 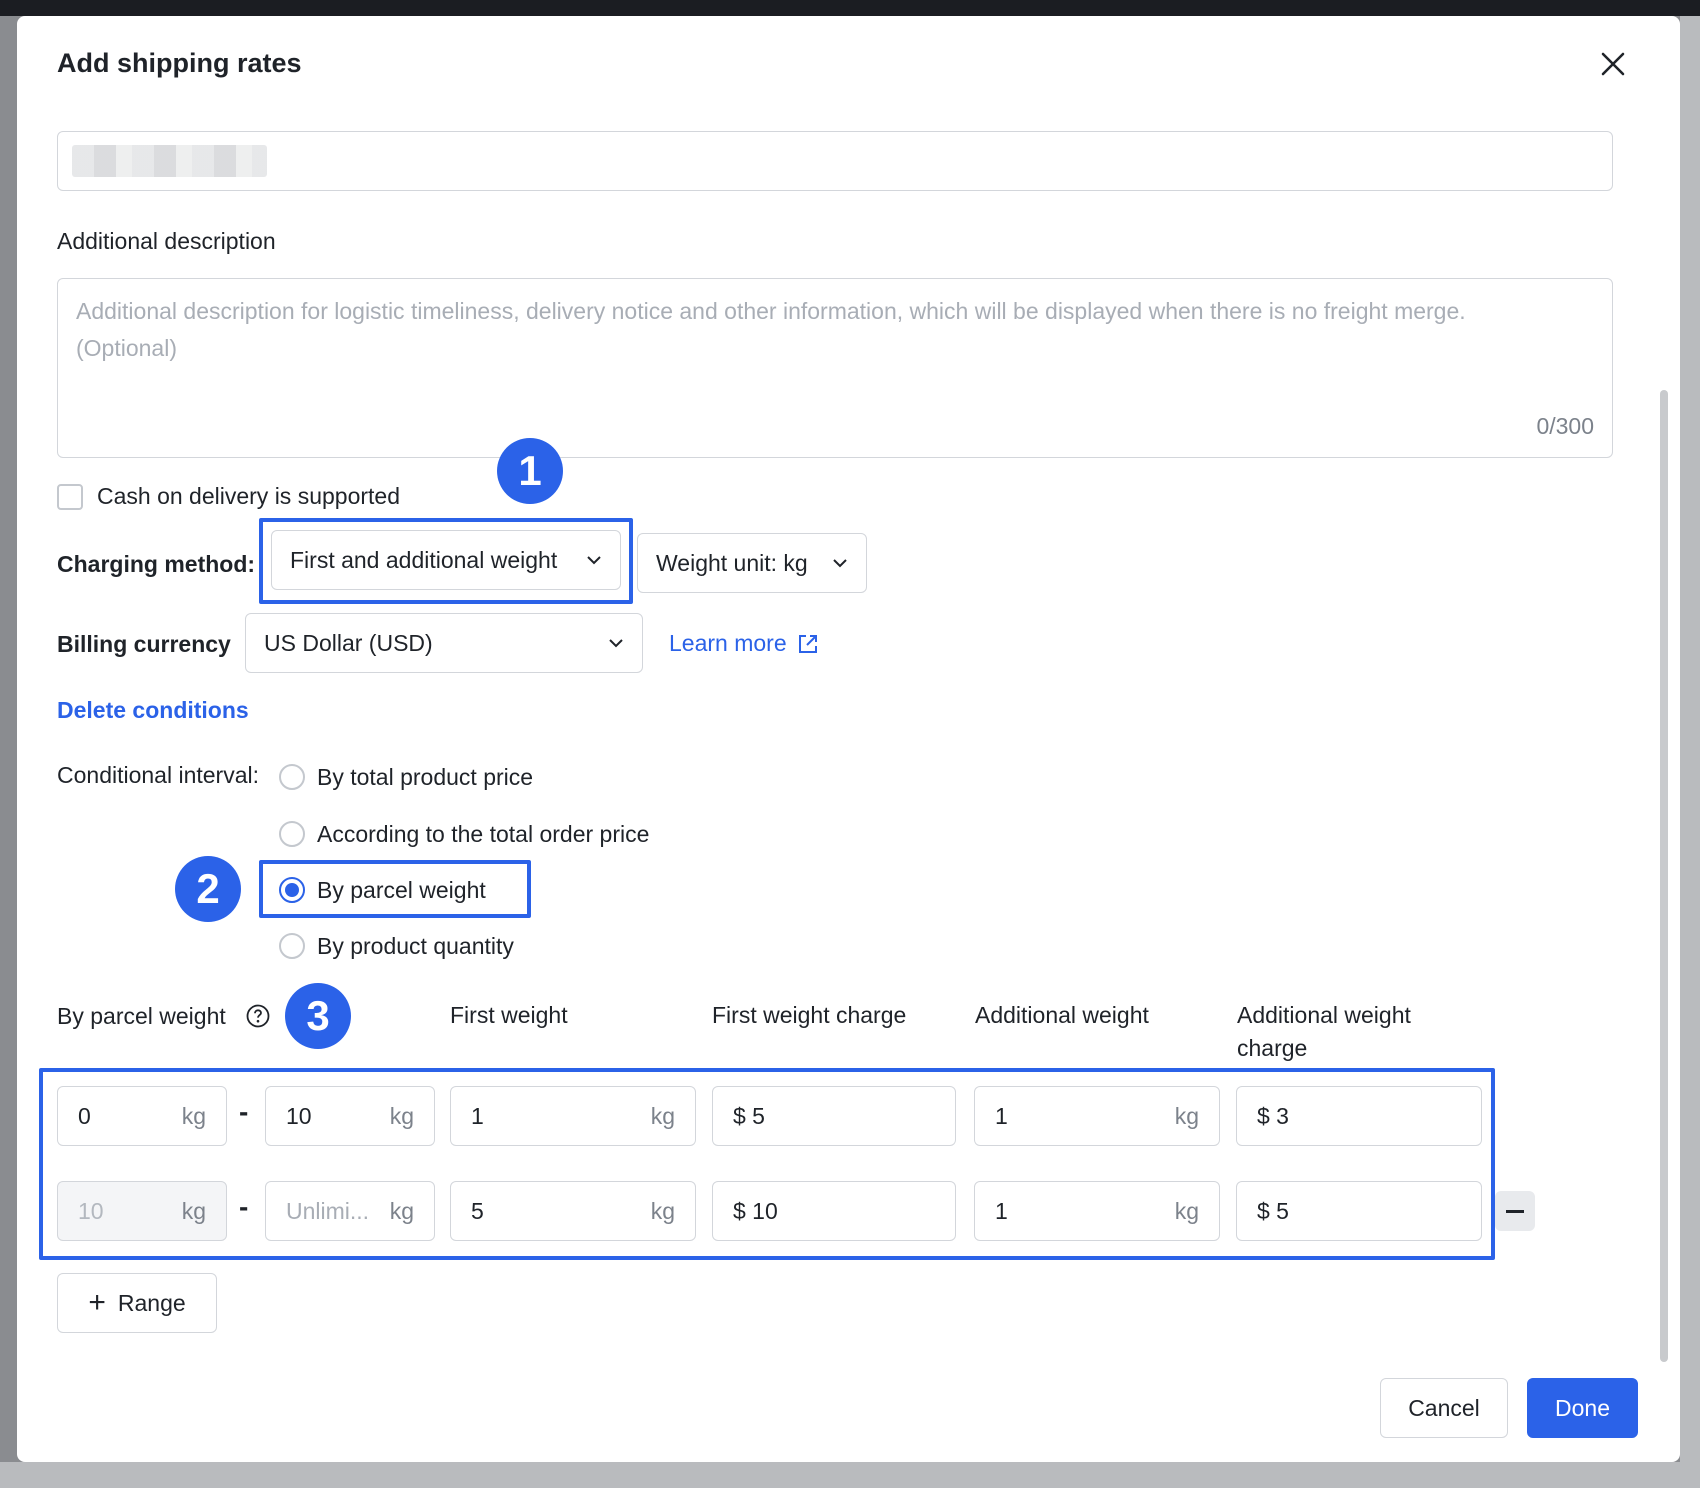 I want to click on first-weight-value: 1, so click(x=477, y=1115).